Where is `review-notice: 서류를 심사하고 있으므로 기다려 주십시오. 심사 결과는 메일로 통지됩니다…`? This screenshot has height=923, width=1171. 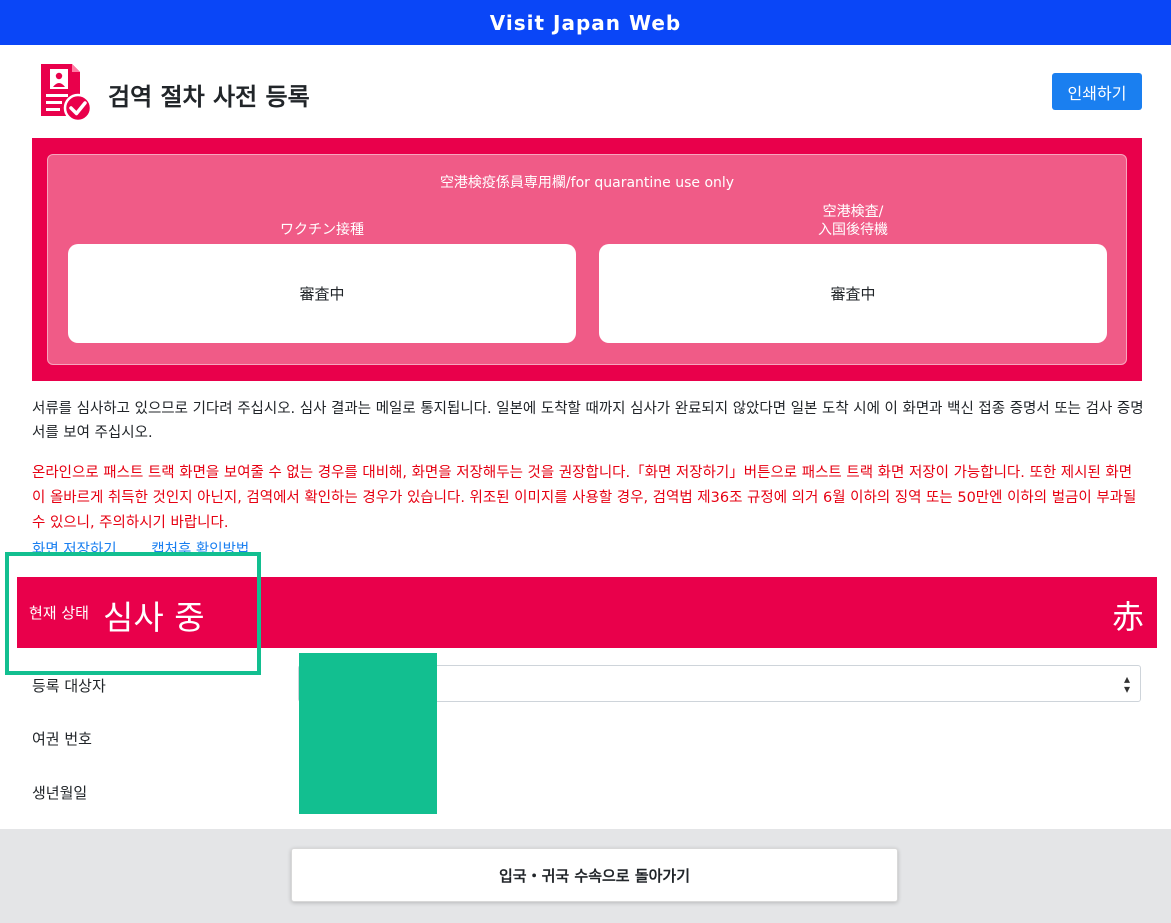
review-notice: 서류를 심사하고 있으므로 기다려 주십시오. 심사 결과는 메일로 통지됩니다… is located at coordinates (588, 421).